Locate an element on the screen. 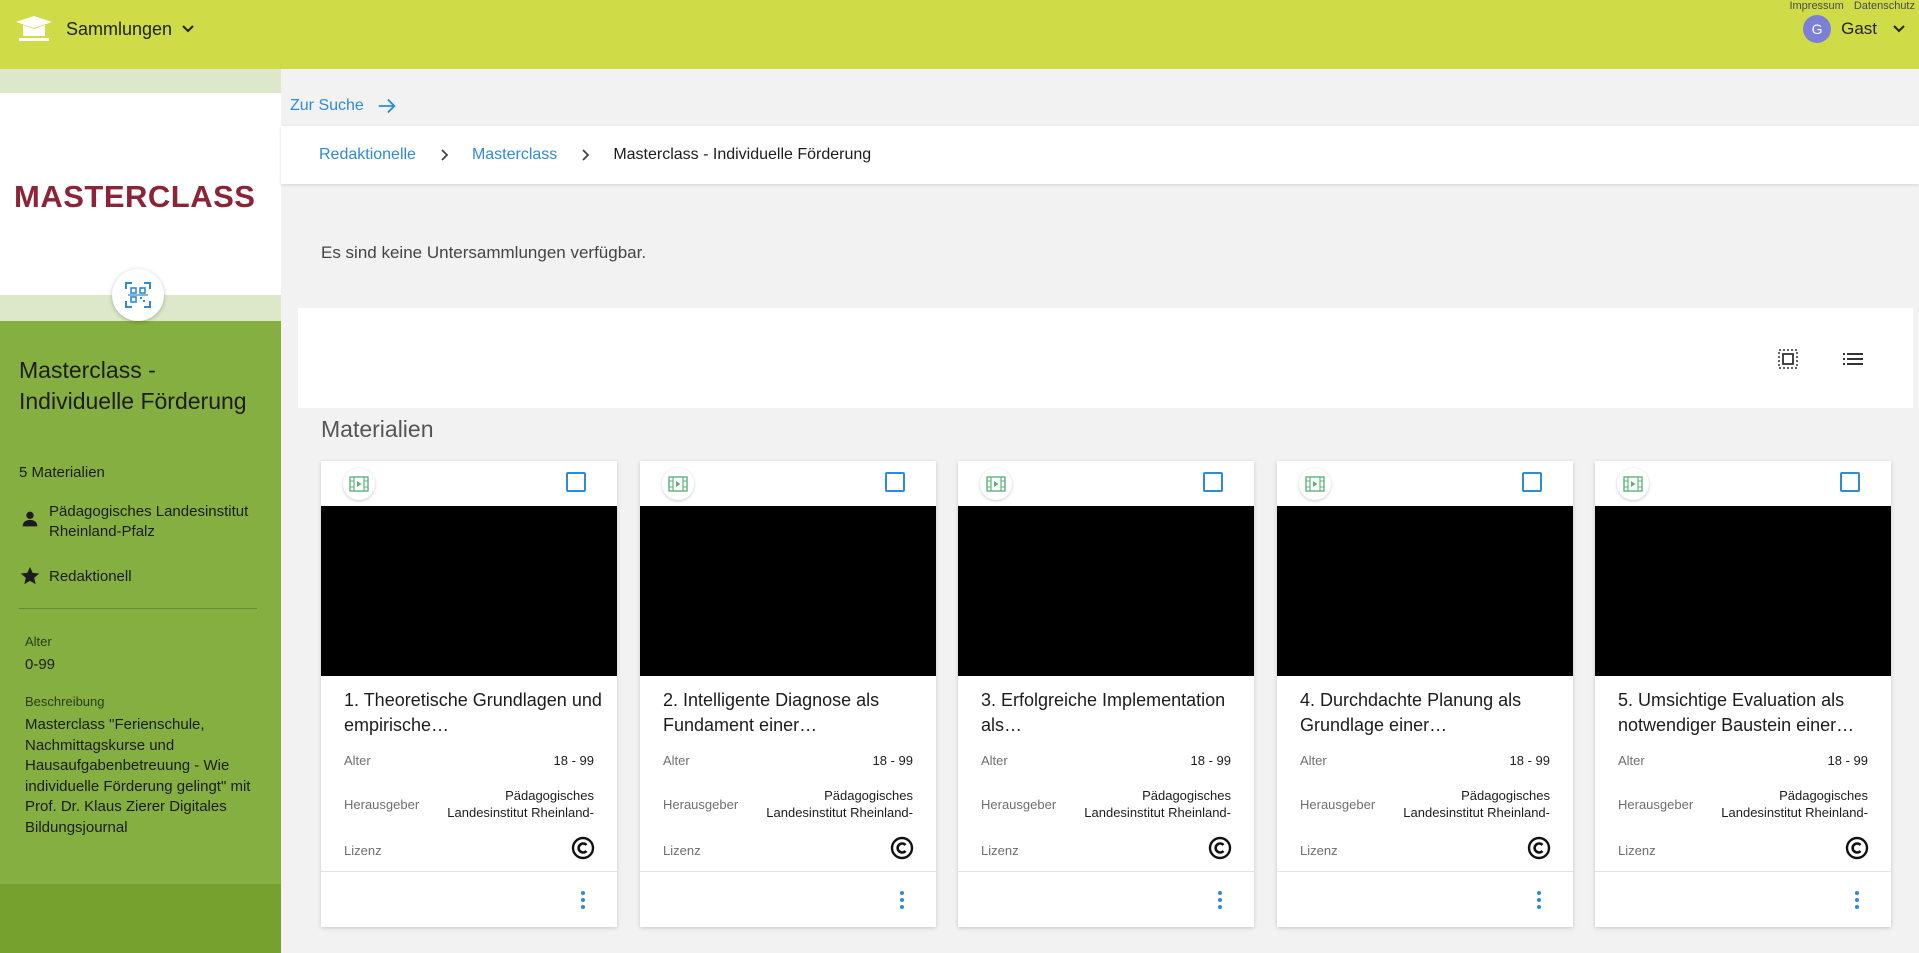 The image size is (1919, 953). arrow-right-icon is located at coordinates (387, 106).